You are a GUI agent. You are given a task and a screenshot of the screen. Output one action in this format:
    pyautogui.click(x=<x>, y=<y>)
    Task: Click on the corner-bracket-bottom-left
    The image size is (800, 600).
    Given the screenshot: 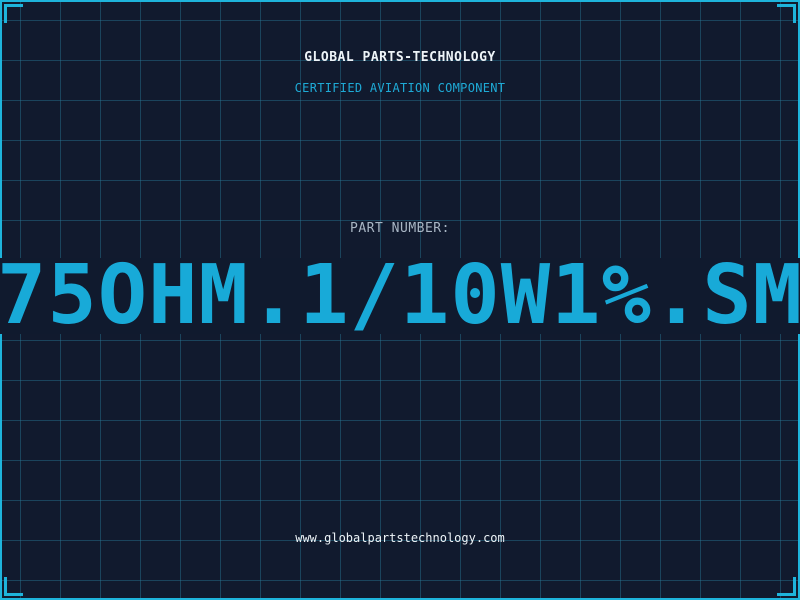 What is the action you would take?
    pyautogui.click(x=13, y=586)
    